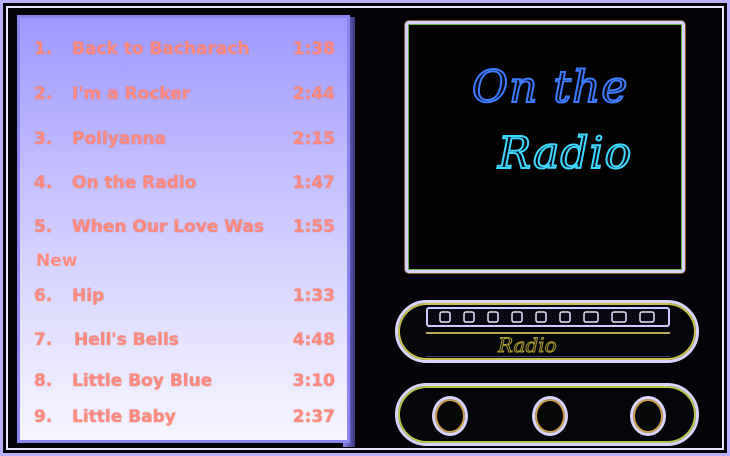  I want to click on track-number: 7., so click(43, 340).